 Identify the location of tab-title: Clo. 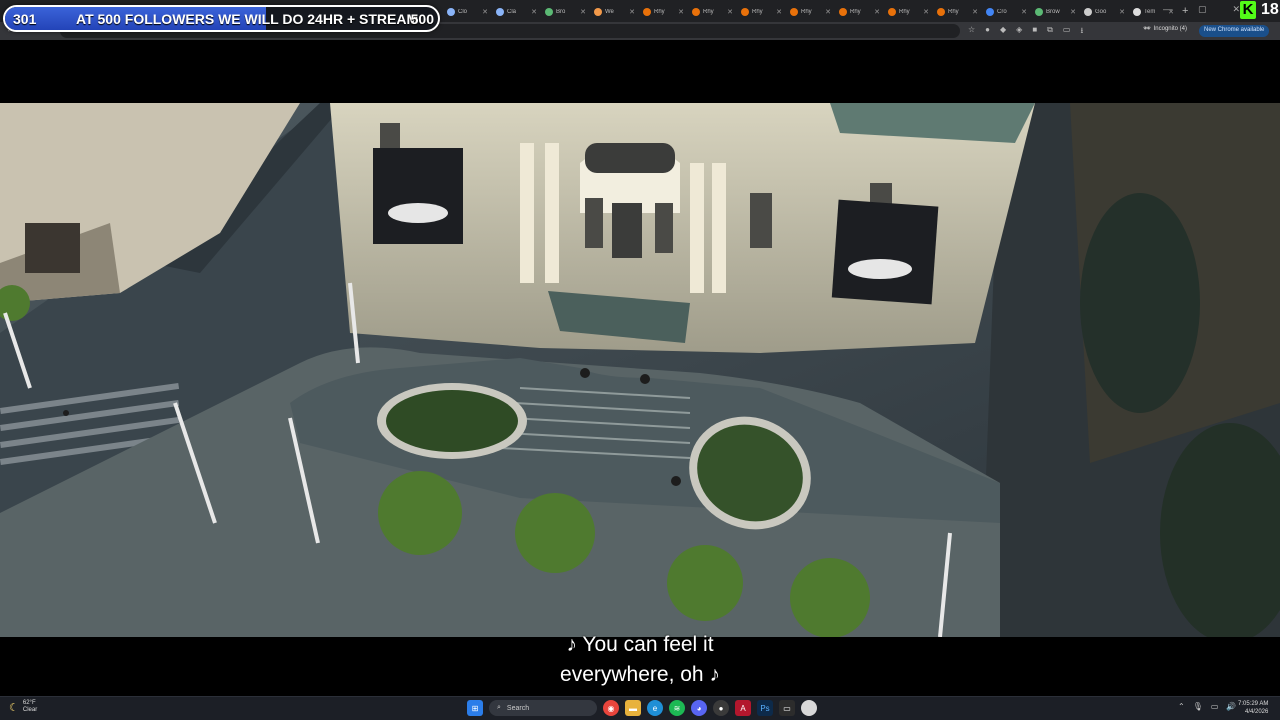
(463, 12).